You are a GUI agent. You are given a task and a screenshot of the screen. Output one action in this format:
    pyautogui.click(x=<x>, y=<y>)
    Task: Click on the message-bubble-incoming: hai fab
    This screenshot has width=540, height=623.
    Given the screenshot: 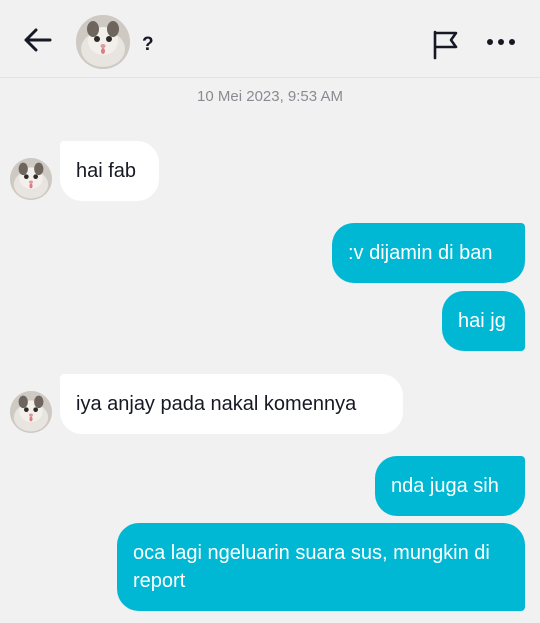 What is the action you would take?
    pyautogui.click(x=109, y=171)
    